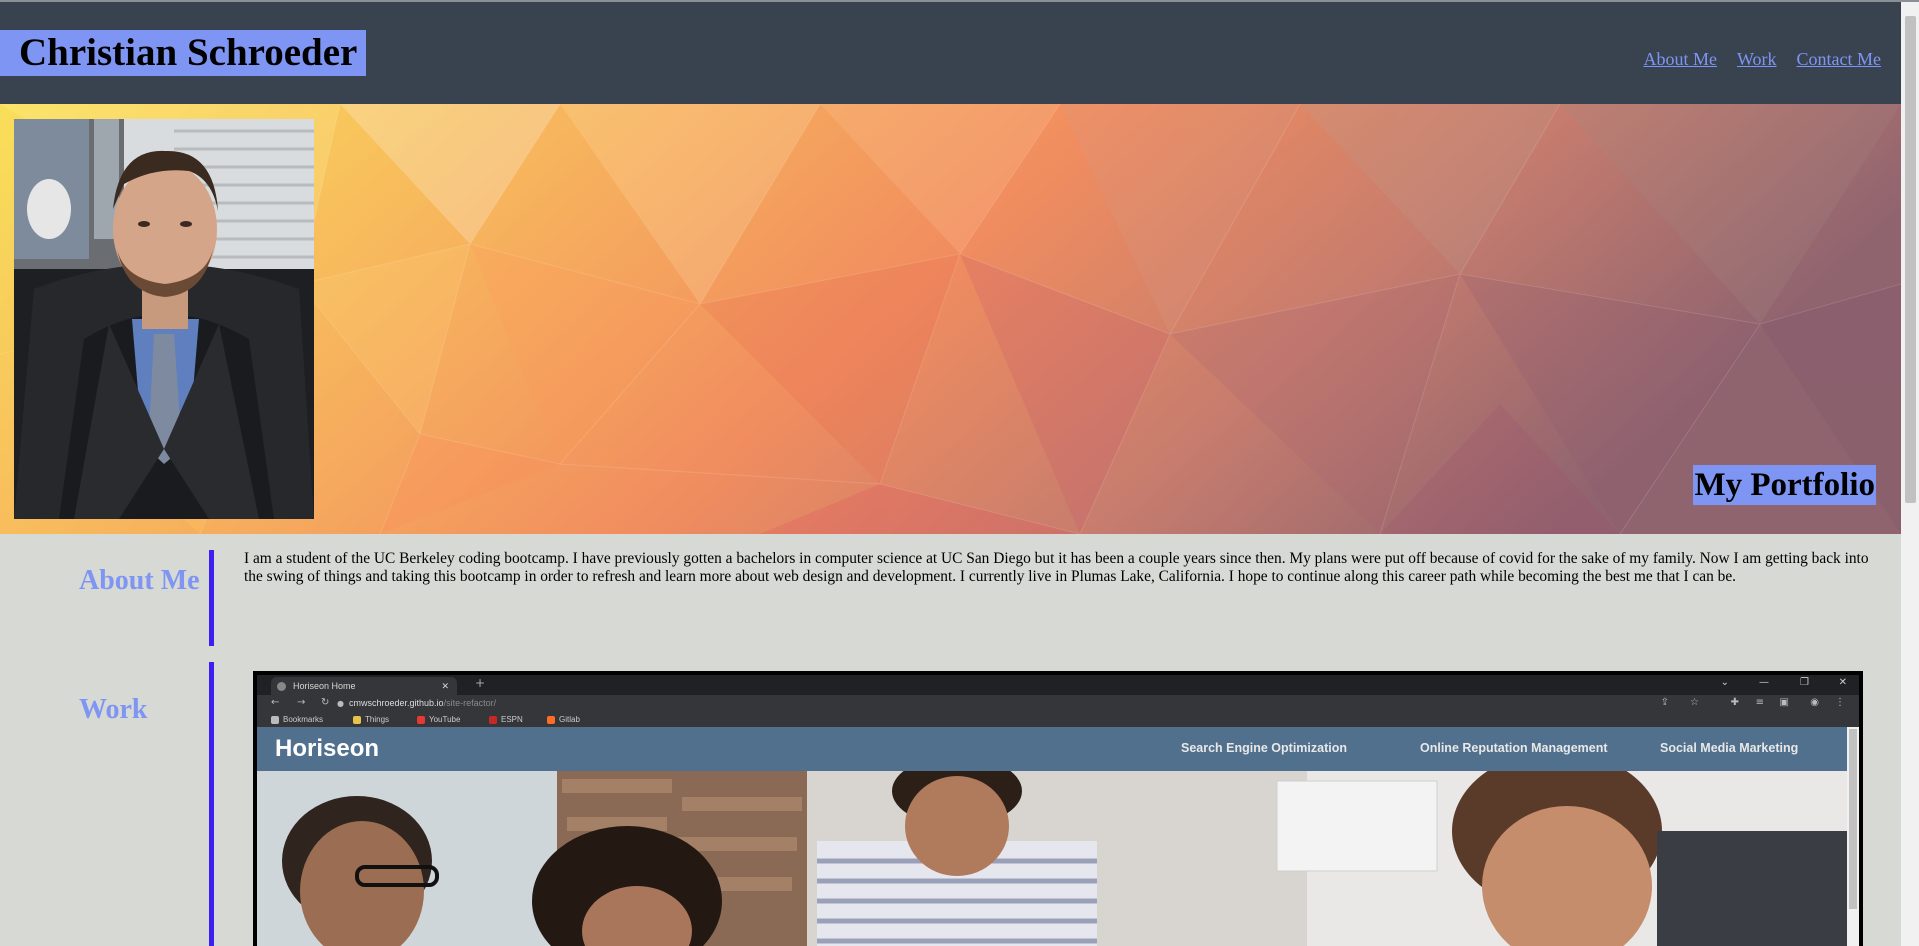  Describe the element at coordinates (275, 702) in the screenshot. I see `browser-back-icon: ←` at that location.